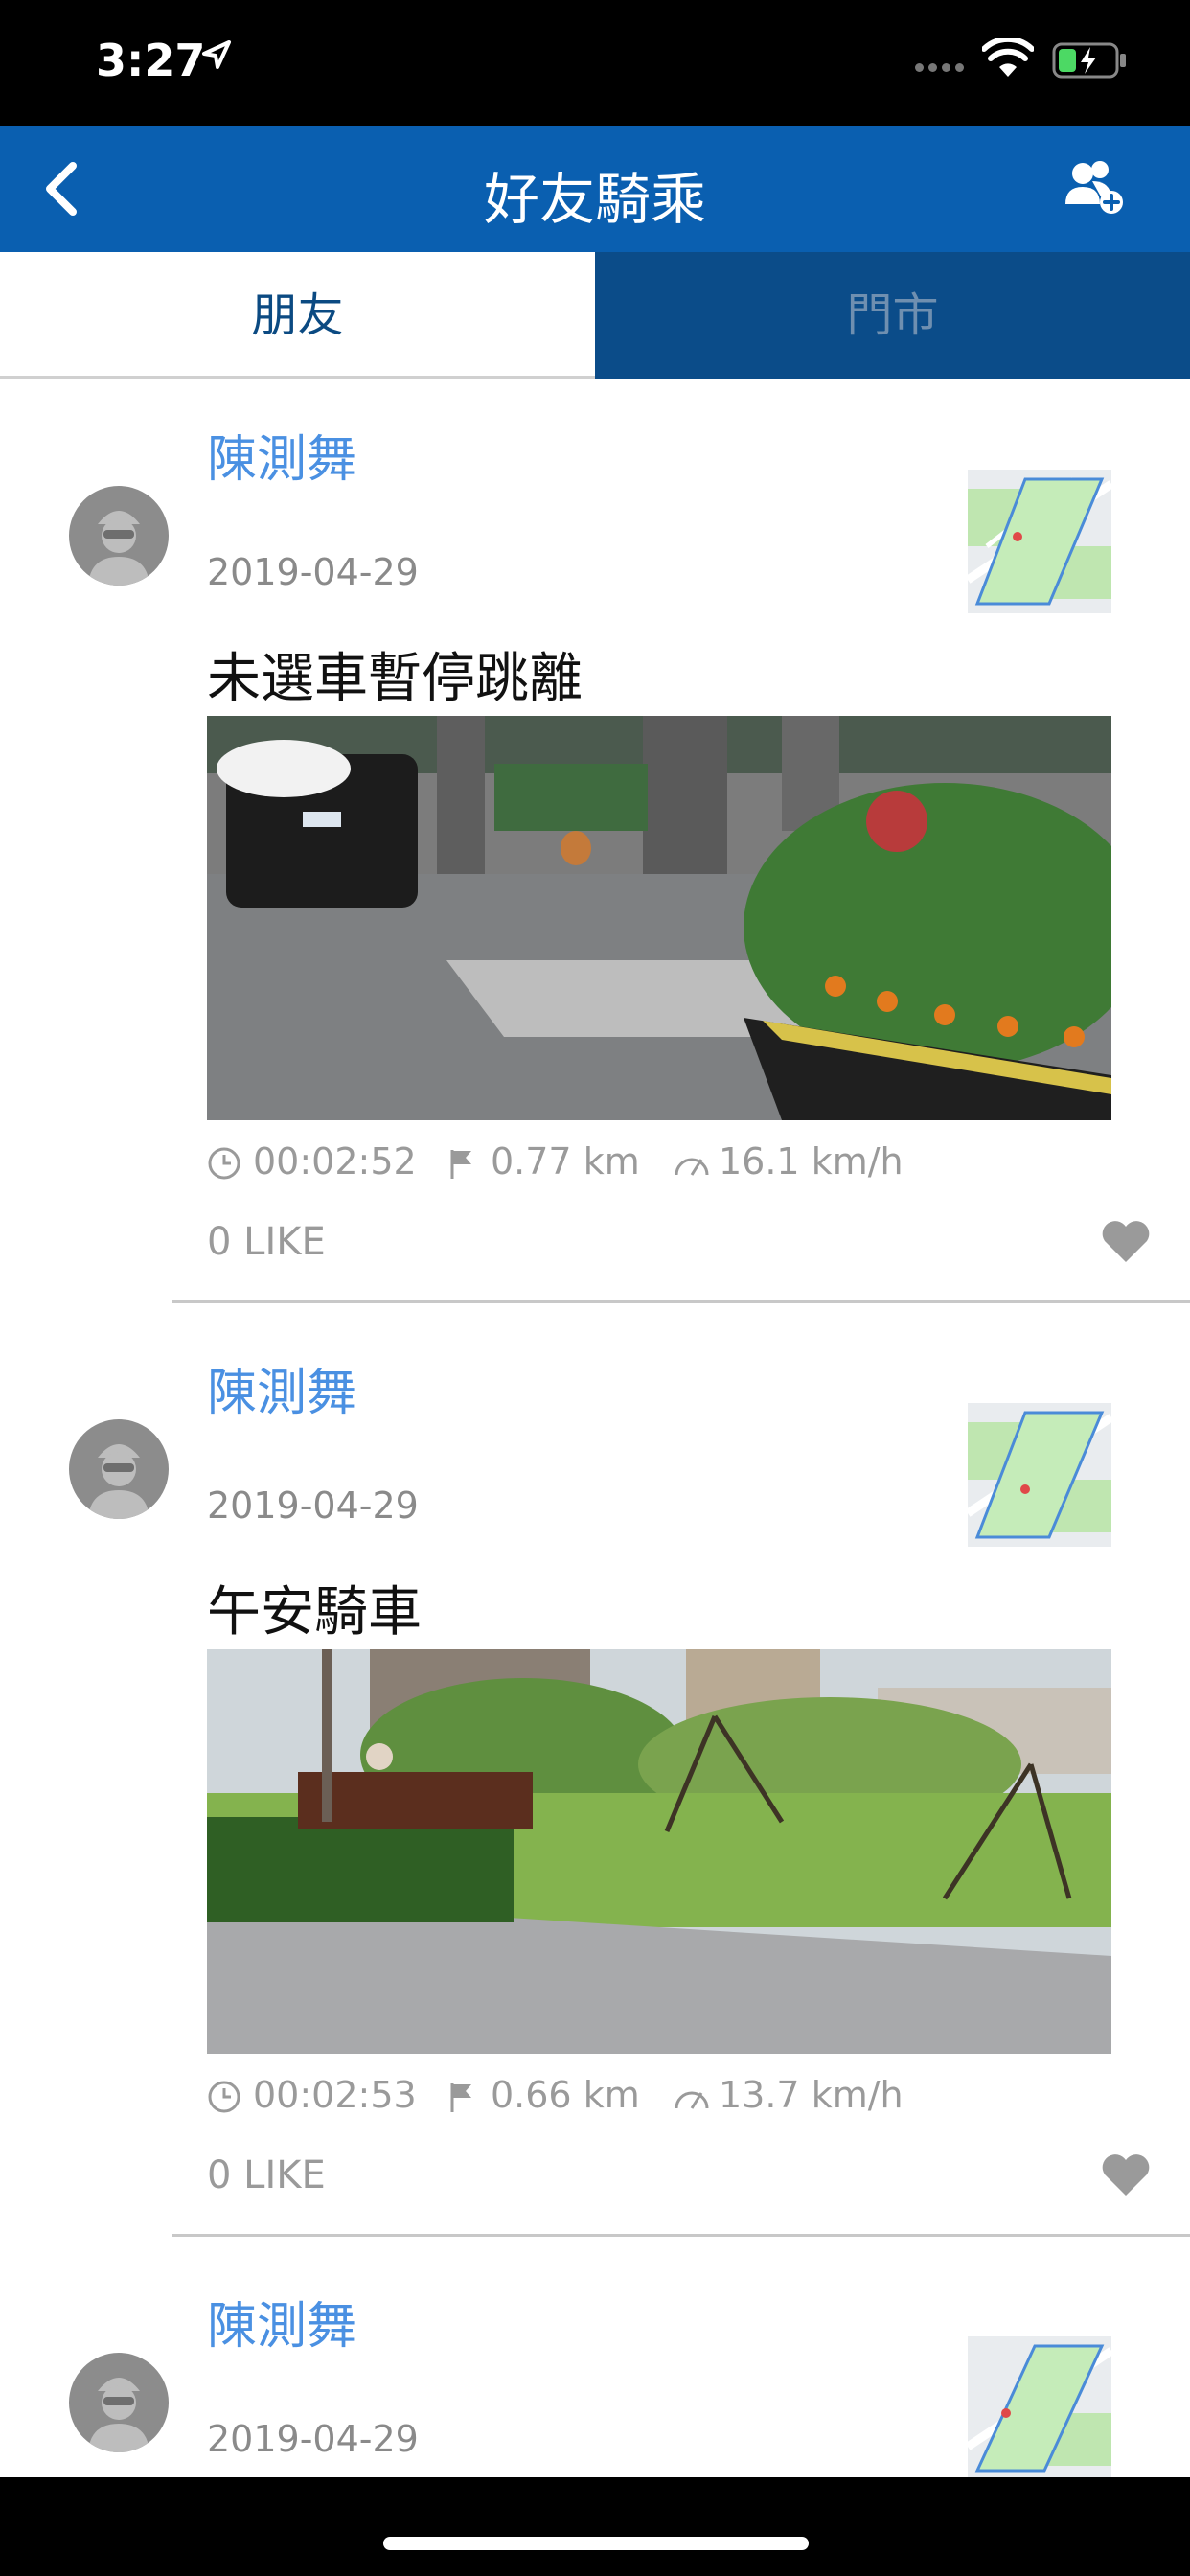  I want to click on post-title: 未選車暫停跳離, so click(395, 679).